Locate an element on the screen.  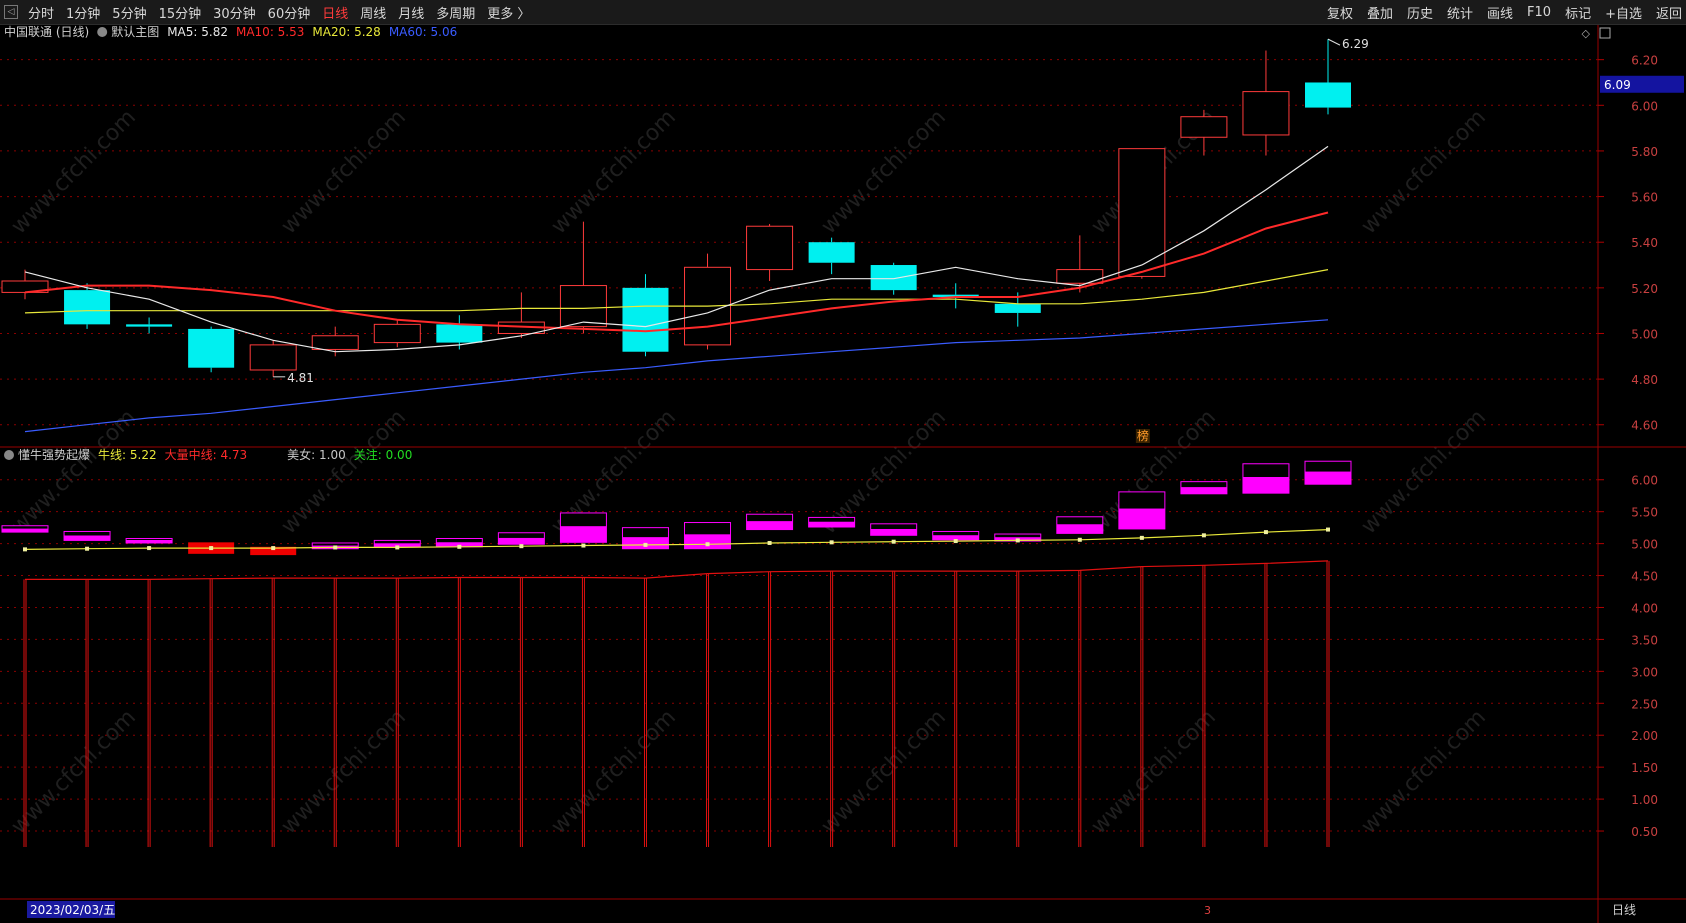
rank-marker: 榜 is located at coordinates (1143, 435).